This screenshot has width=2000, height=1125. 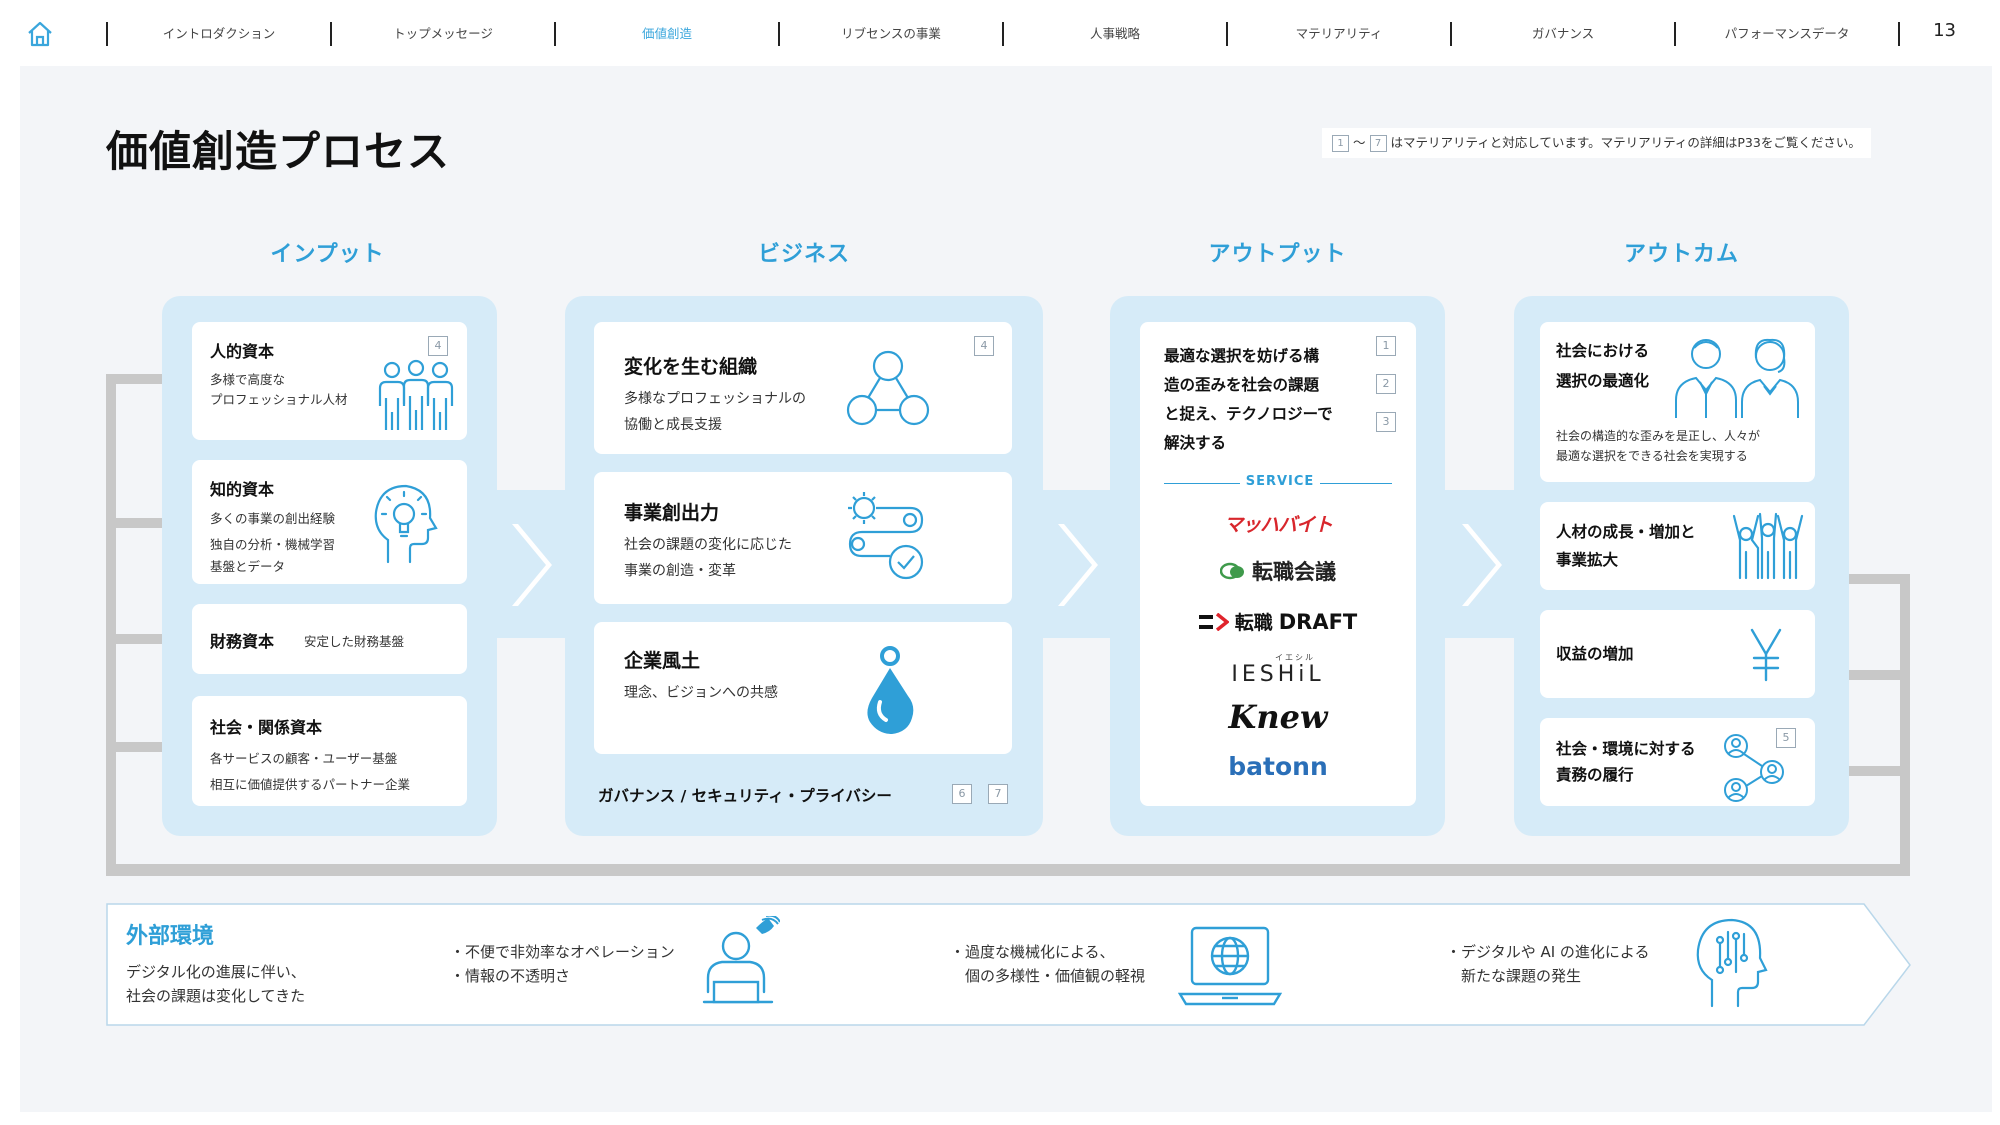 What do you see at coordinates (1232, 571) in the screenshot?
I see `speech-bubbles-icon` at bounding box center [1232, 571].